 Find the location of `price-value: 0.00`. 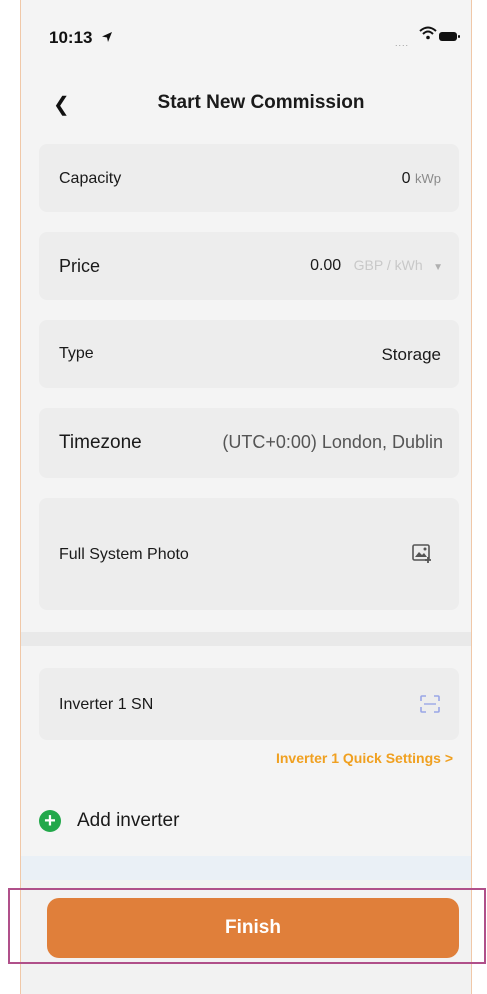

price-value: 0.00 is located at coordinates (325, 265).